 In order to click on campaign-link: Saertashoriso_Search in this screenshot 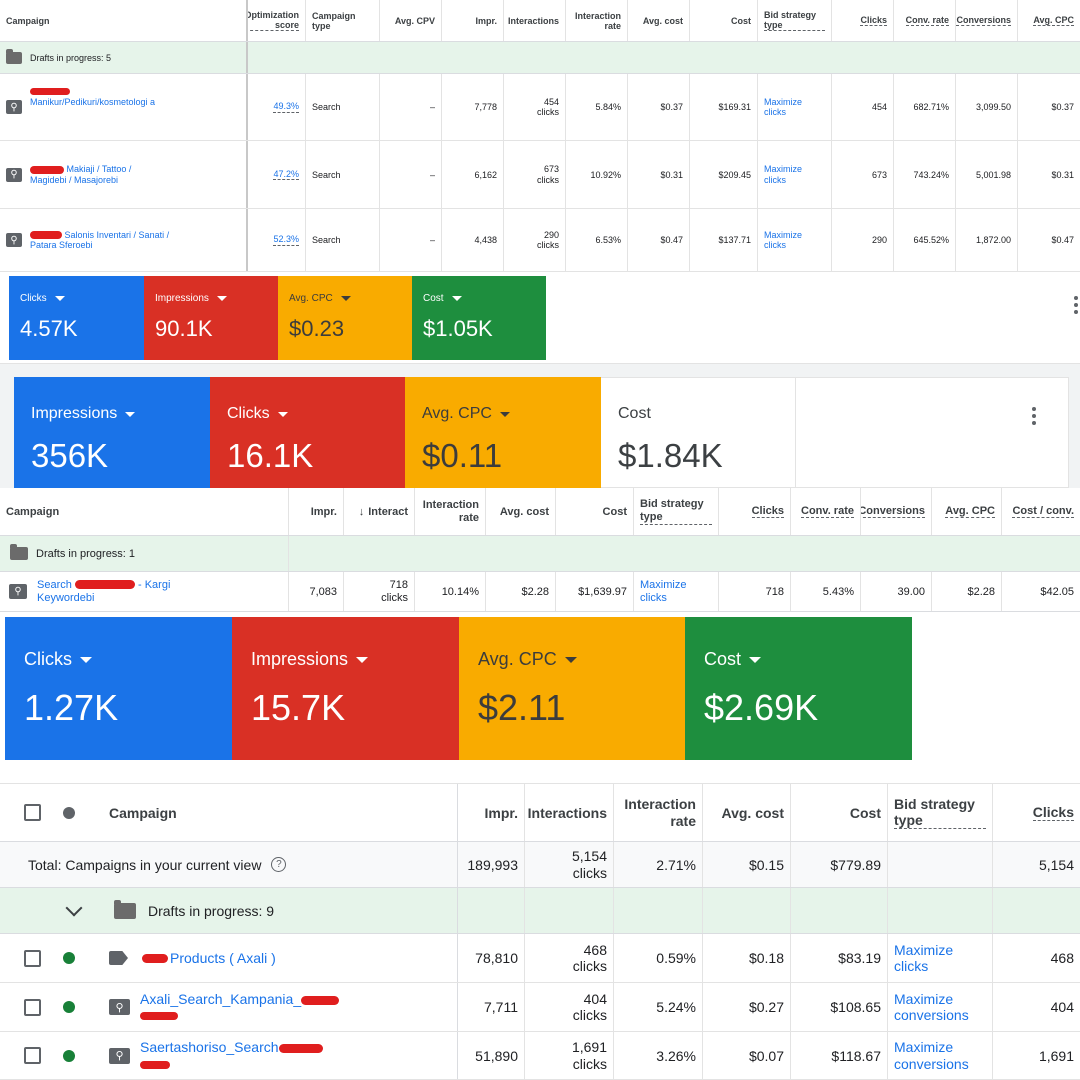, I will do `click(209, 1047)`.